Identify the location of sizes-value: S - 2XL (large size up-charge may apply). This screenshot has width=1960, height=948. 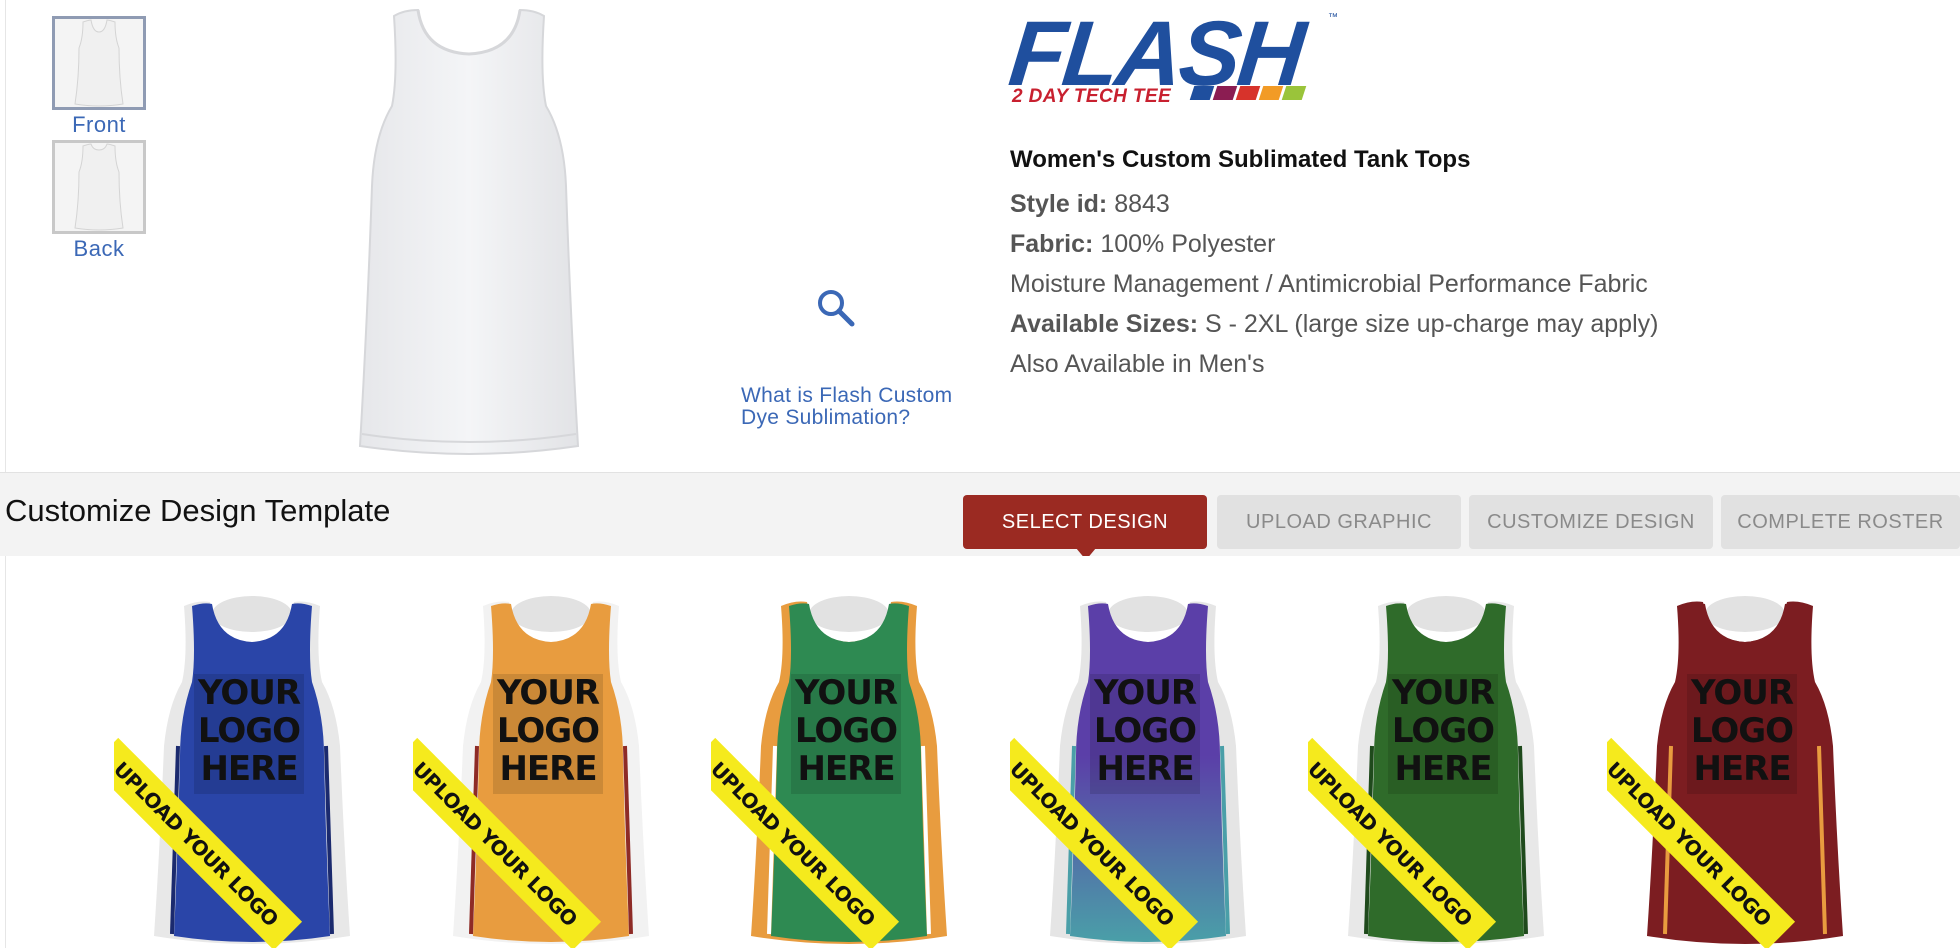
(1432, 324).